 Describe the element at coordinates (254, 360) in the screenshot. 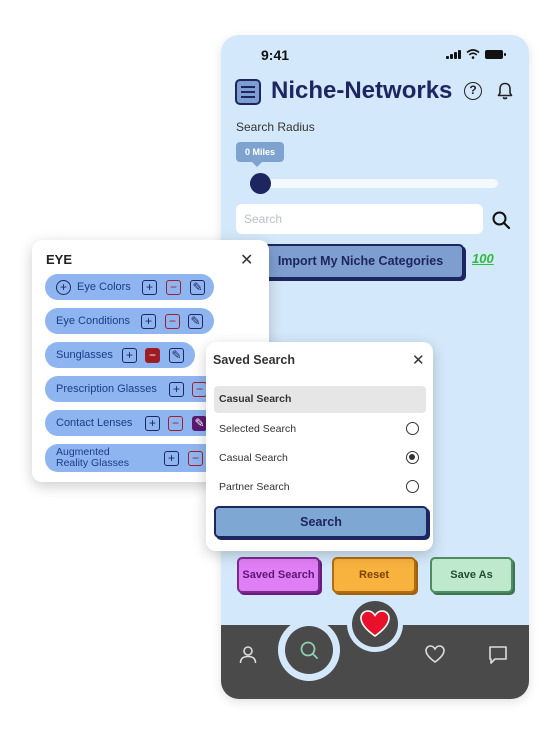

I see `modal-title: Saved Search` at that location.